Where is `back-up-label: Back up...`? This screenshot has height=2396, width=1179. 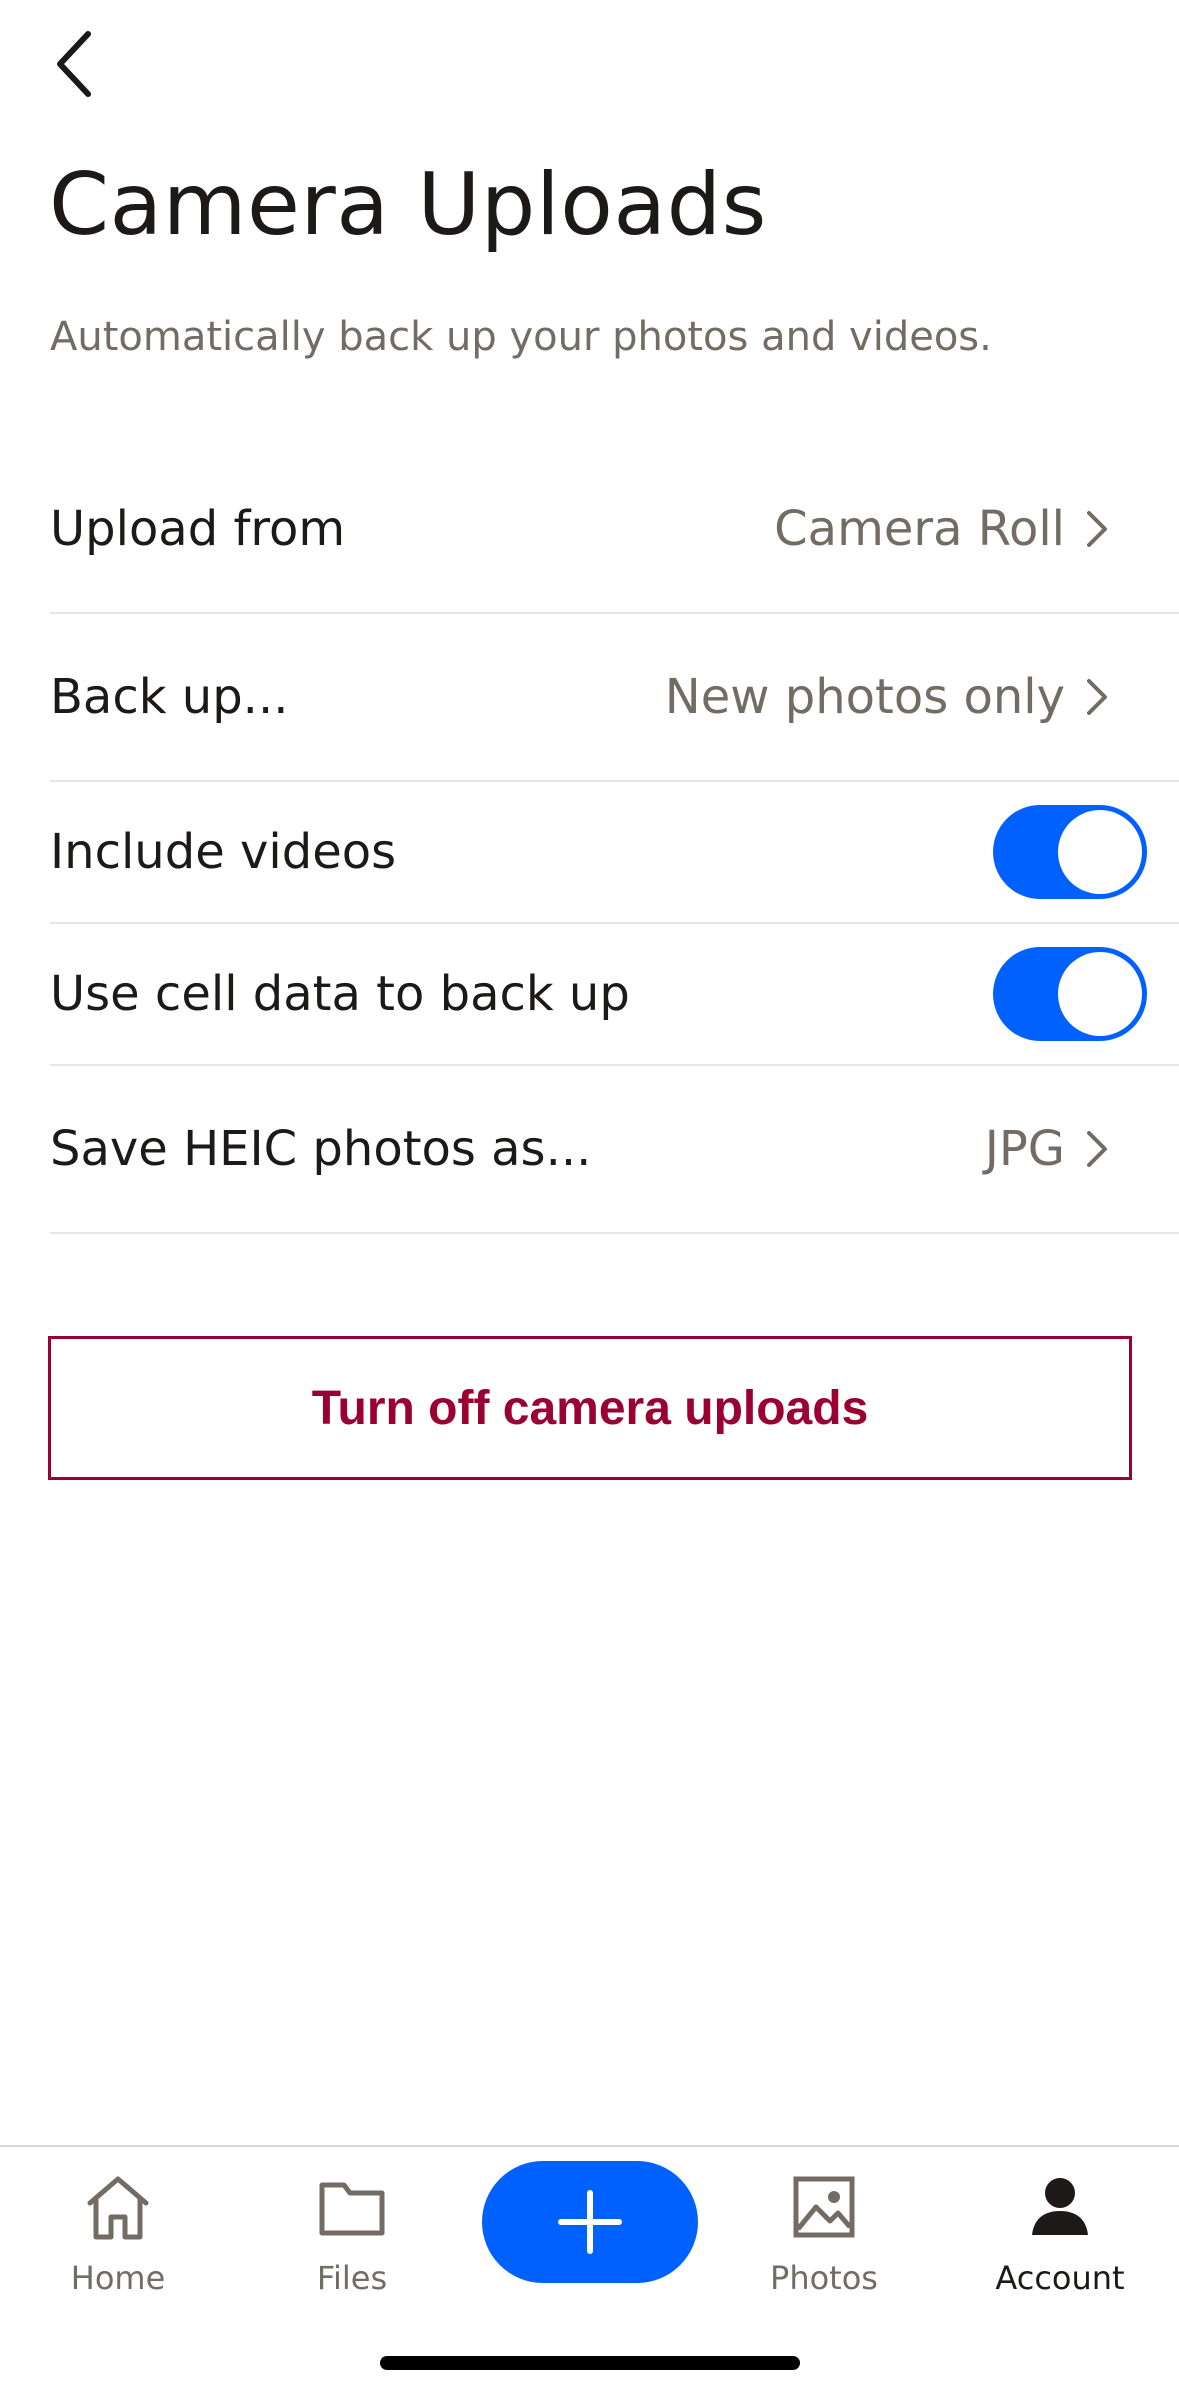 back-up-label: Back up... is located at coordinates (169, 697).